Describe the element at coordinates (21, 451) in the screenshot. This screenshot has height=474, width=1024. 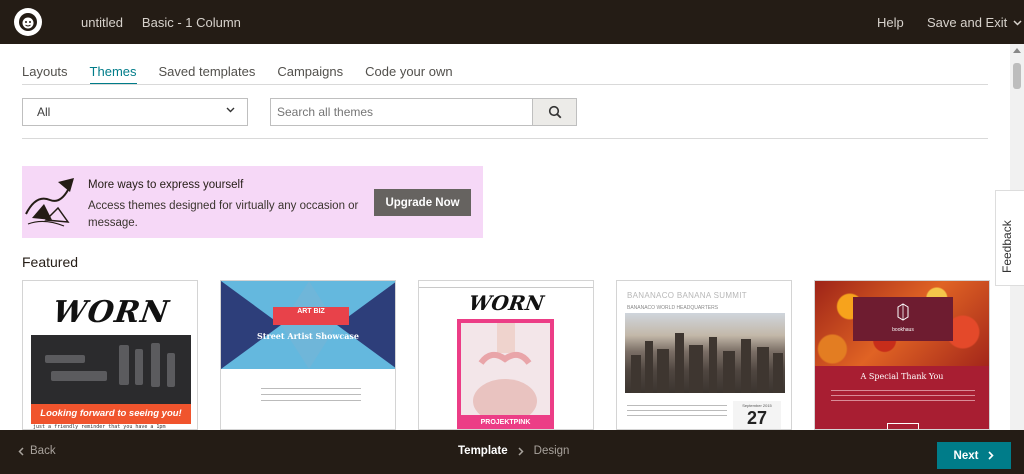
I see `chevron-left-icon` at that location.